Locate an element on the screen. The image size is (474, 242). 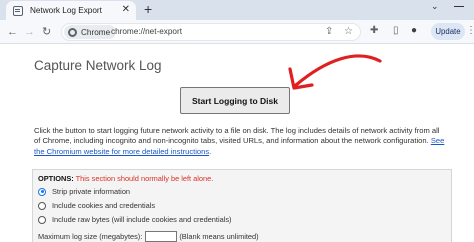
minimize-icon is located at coordinates (459, 7).